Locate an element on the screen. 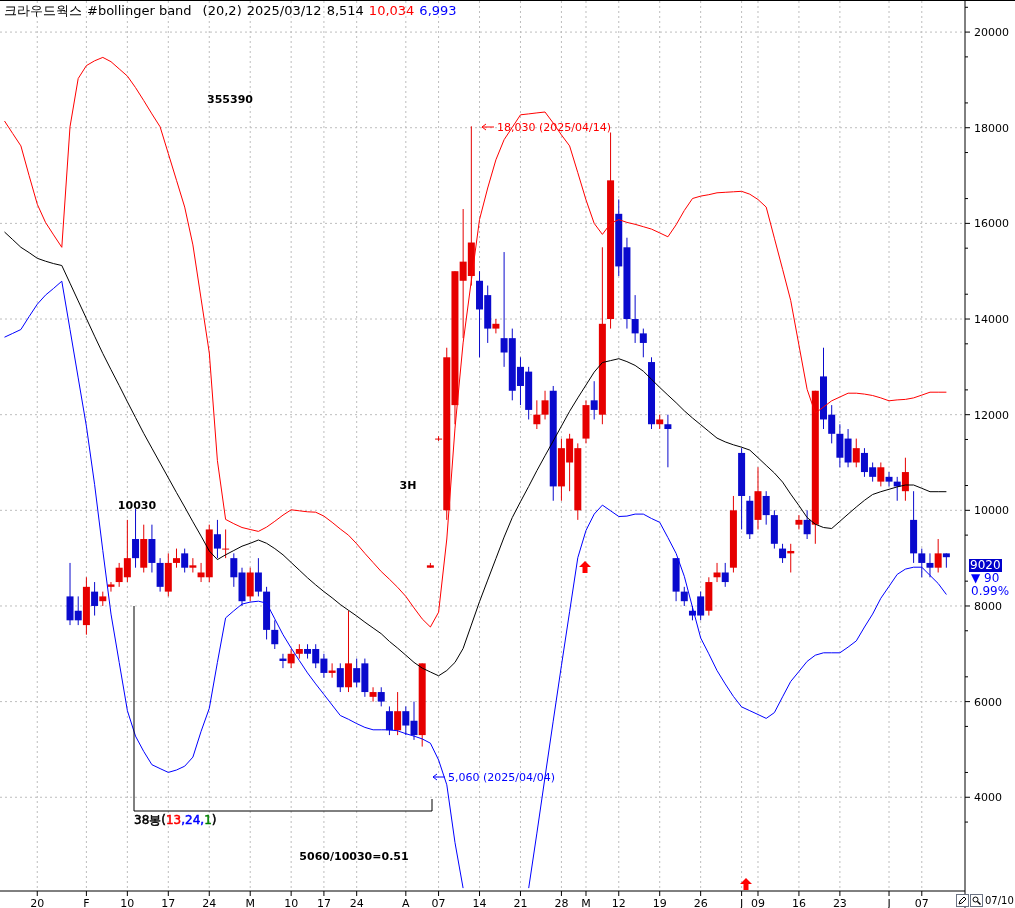 The width and height of the screenshot is (1015, 908). chart-label: 5060/10030=0.51 is located at coordinates (354, 856).